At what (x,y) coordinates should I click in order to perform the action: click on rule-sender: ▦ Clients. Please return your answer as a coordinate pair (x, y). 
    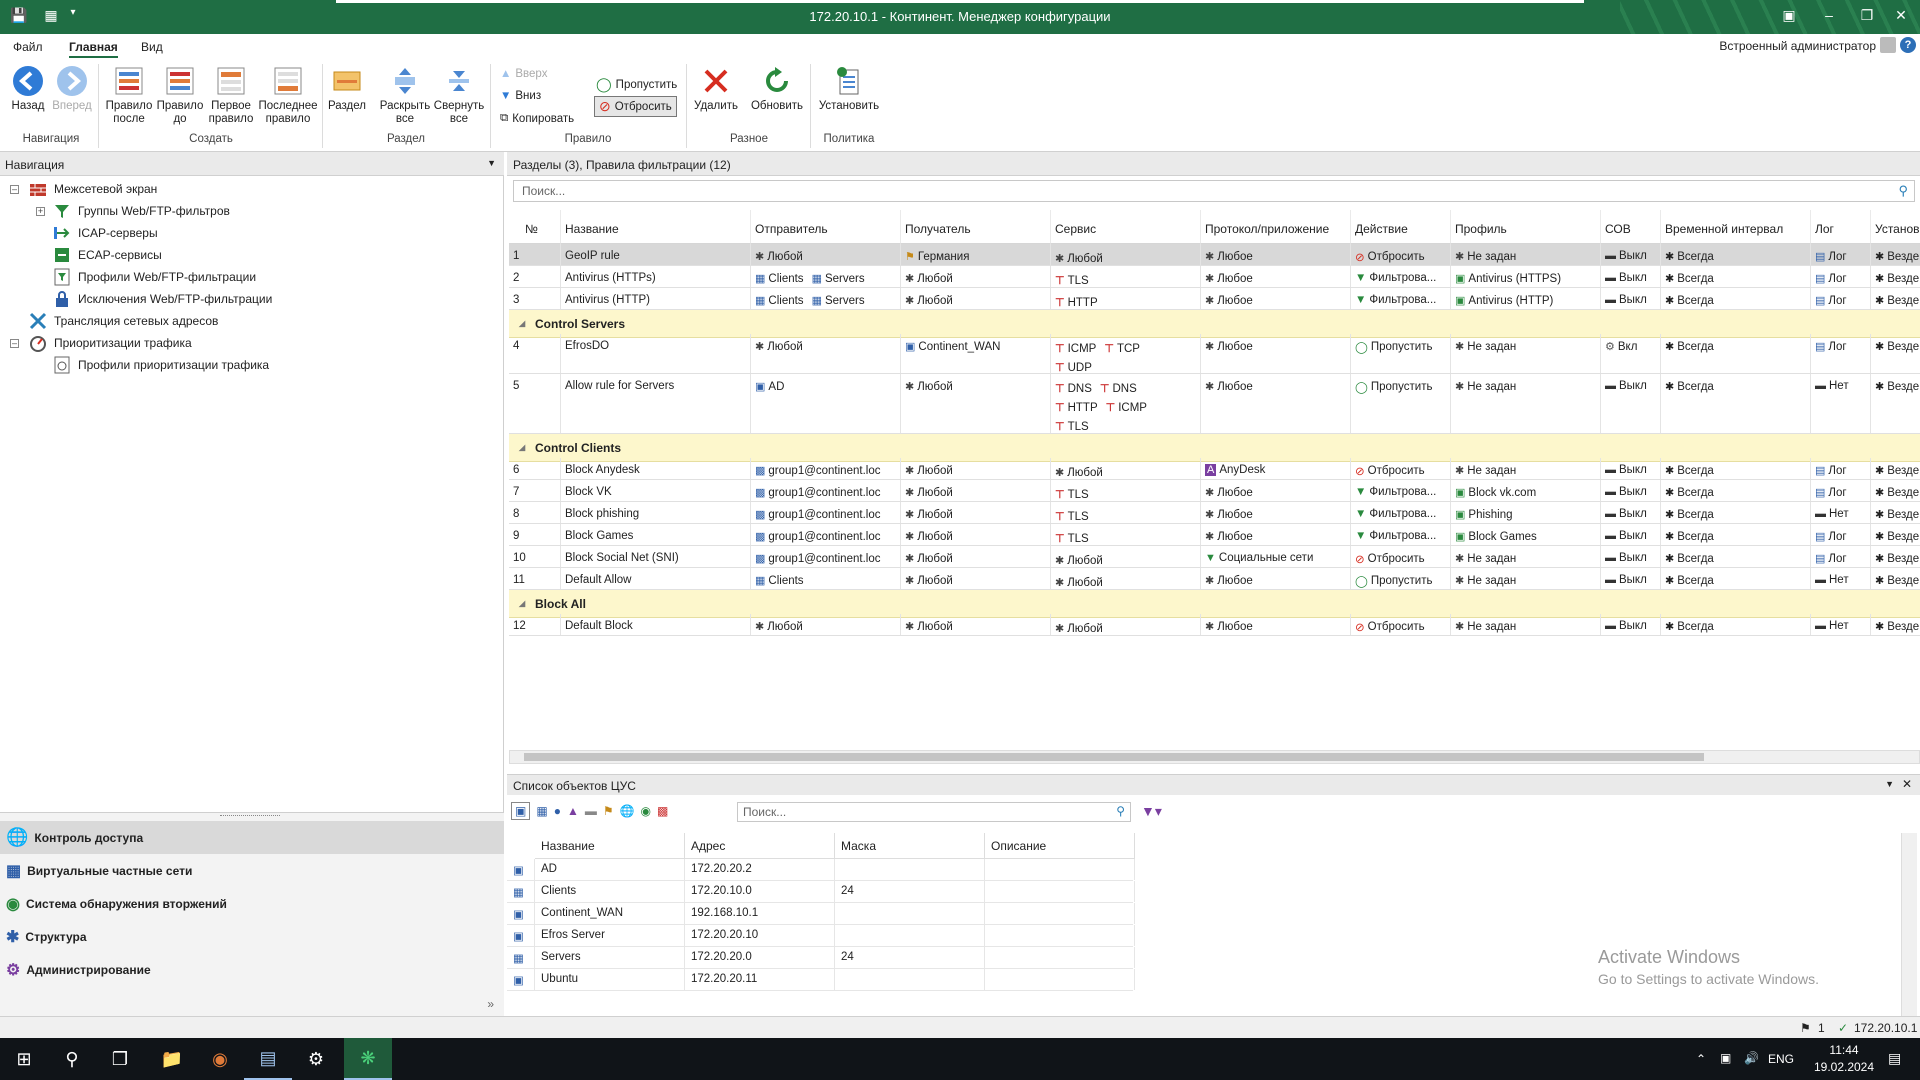
    Looking at the image, I should click on (826, 578).